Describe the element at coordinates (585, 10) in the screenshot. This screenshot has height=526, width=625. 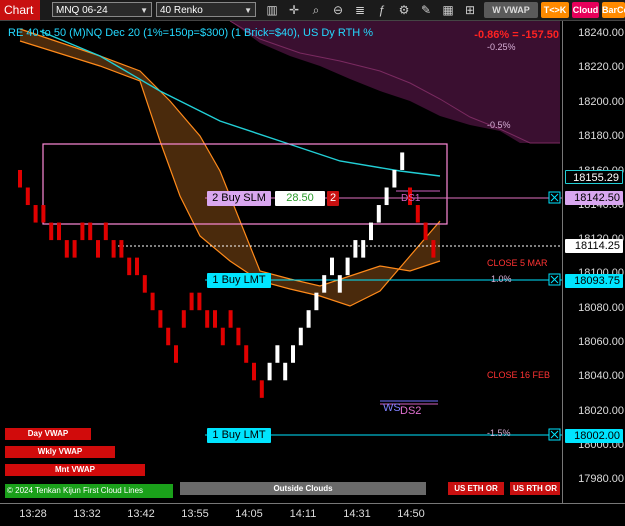
I see `cloud-toggle: Cloud` at that location.